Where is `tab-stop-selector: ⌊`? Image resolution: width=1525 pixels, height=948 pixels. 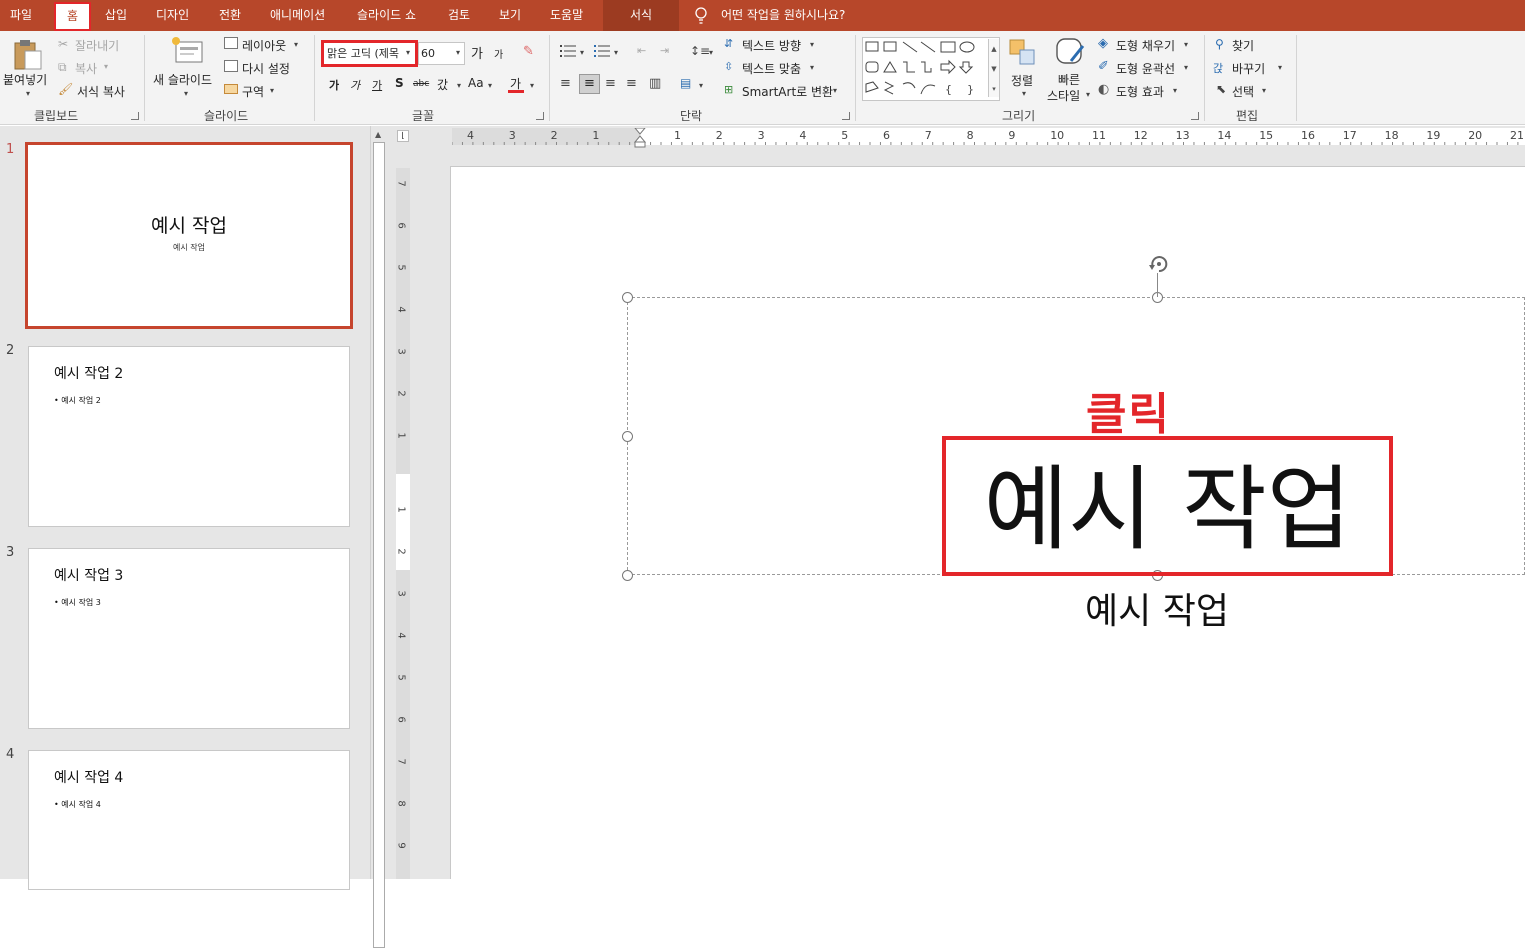 tab-stop-selector: ⌊ is located at coordinates (403, 136).